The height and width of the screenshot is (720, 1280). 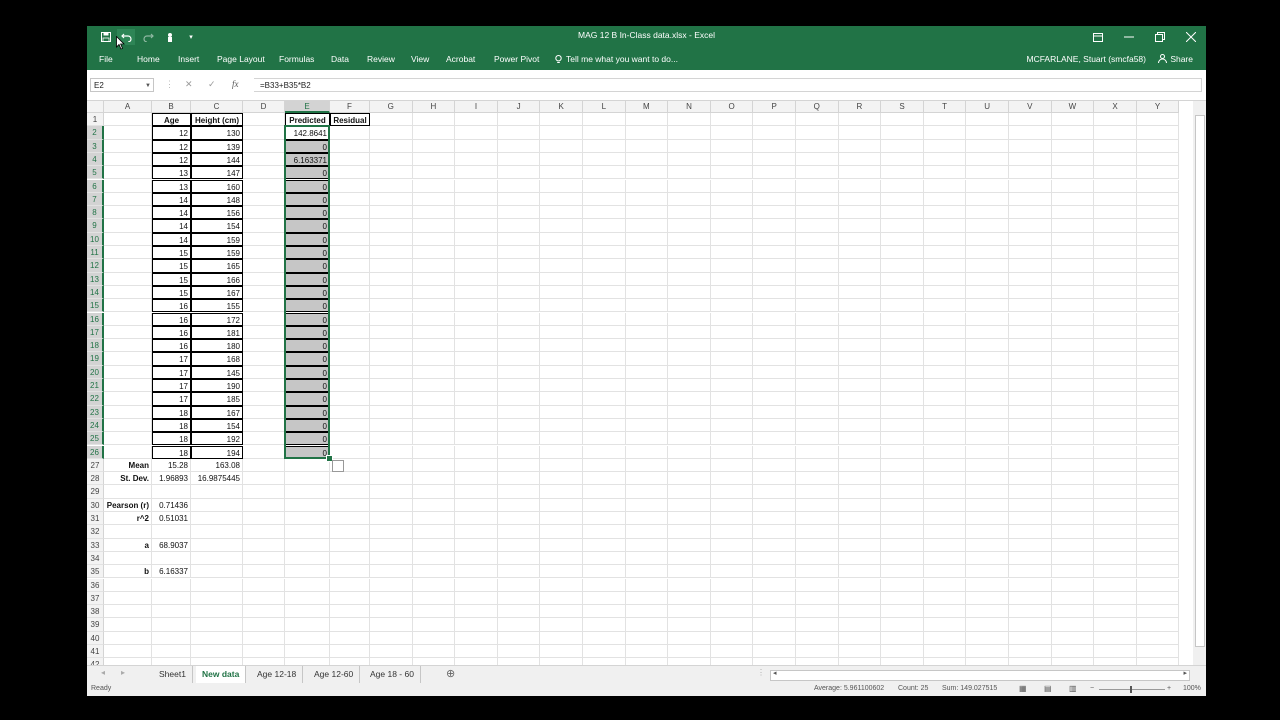 What do you see at coordinates (217, 332) in the screenshot?
I see `height-cell: 181` at bounding box center [217, 332].